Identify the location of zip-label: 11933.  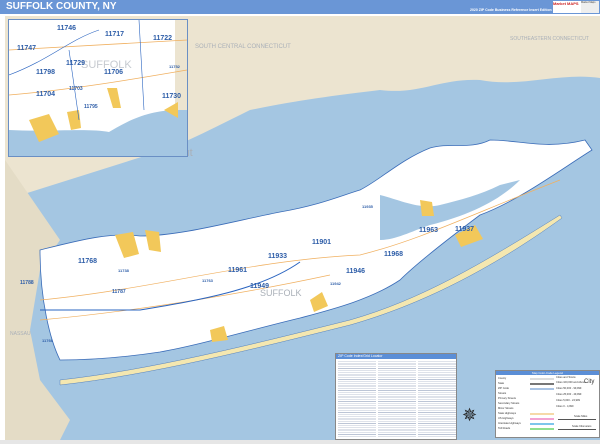
(277, 256).